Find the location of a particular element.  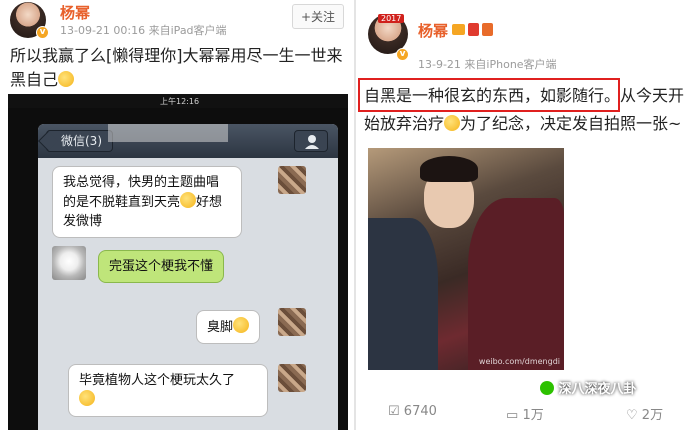

back-button: 微信(3) is located at coordinates (79, 141).